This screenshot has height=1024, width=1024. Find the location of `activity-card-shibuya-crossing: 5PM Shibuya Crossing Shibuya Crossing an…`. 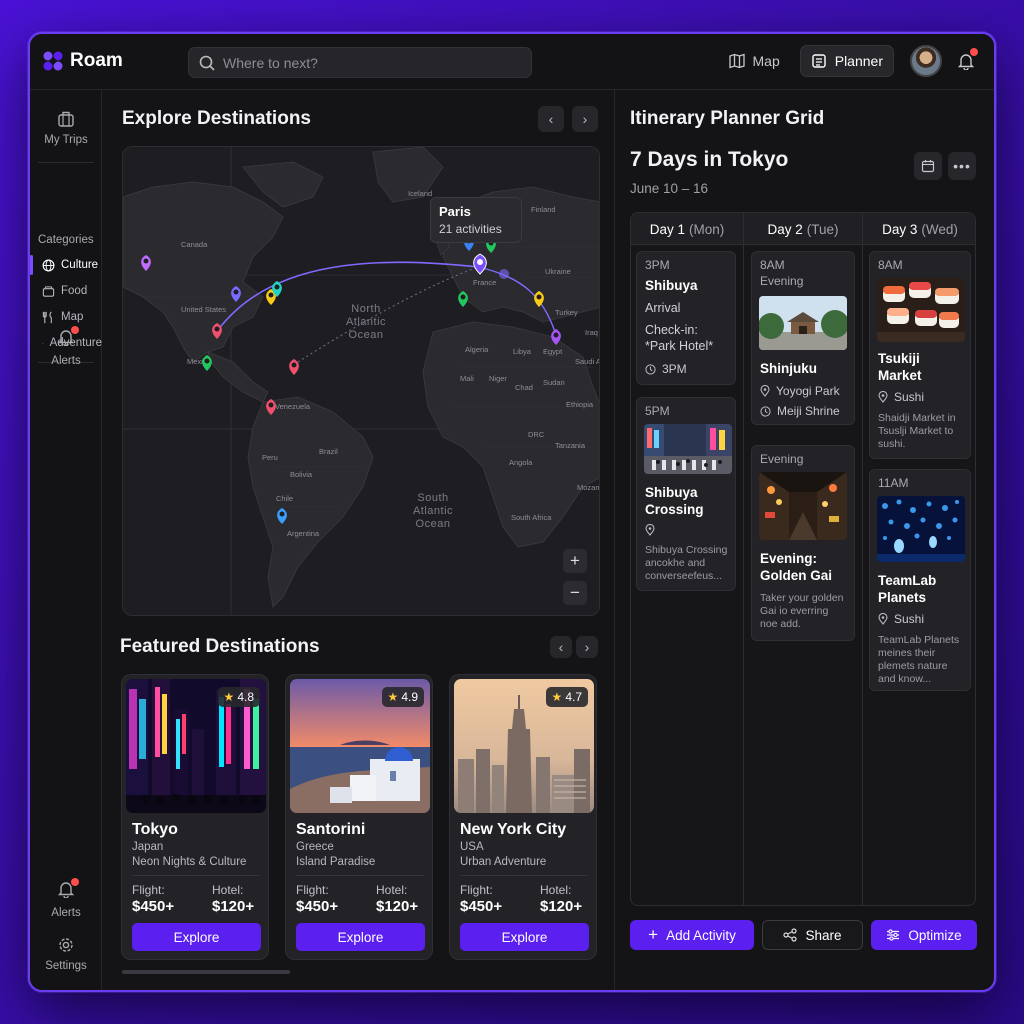

activity-card-shibuya-crossing: 5PM Shibuya Crossing Shibuya Crossing an… is located at coordinates (686, 494).